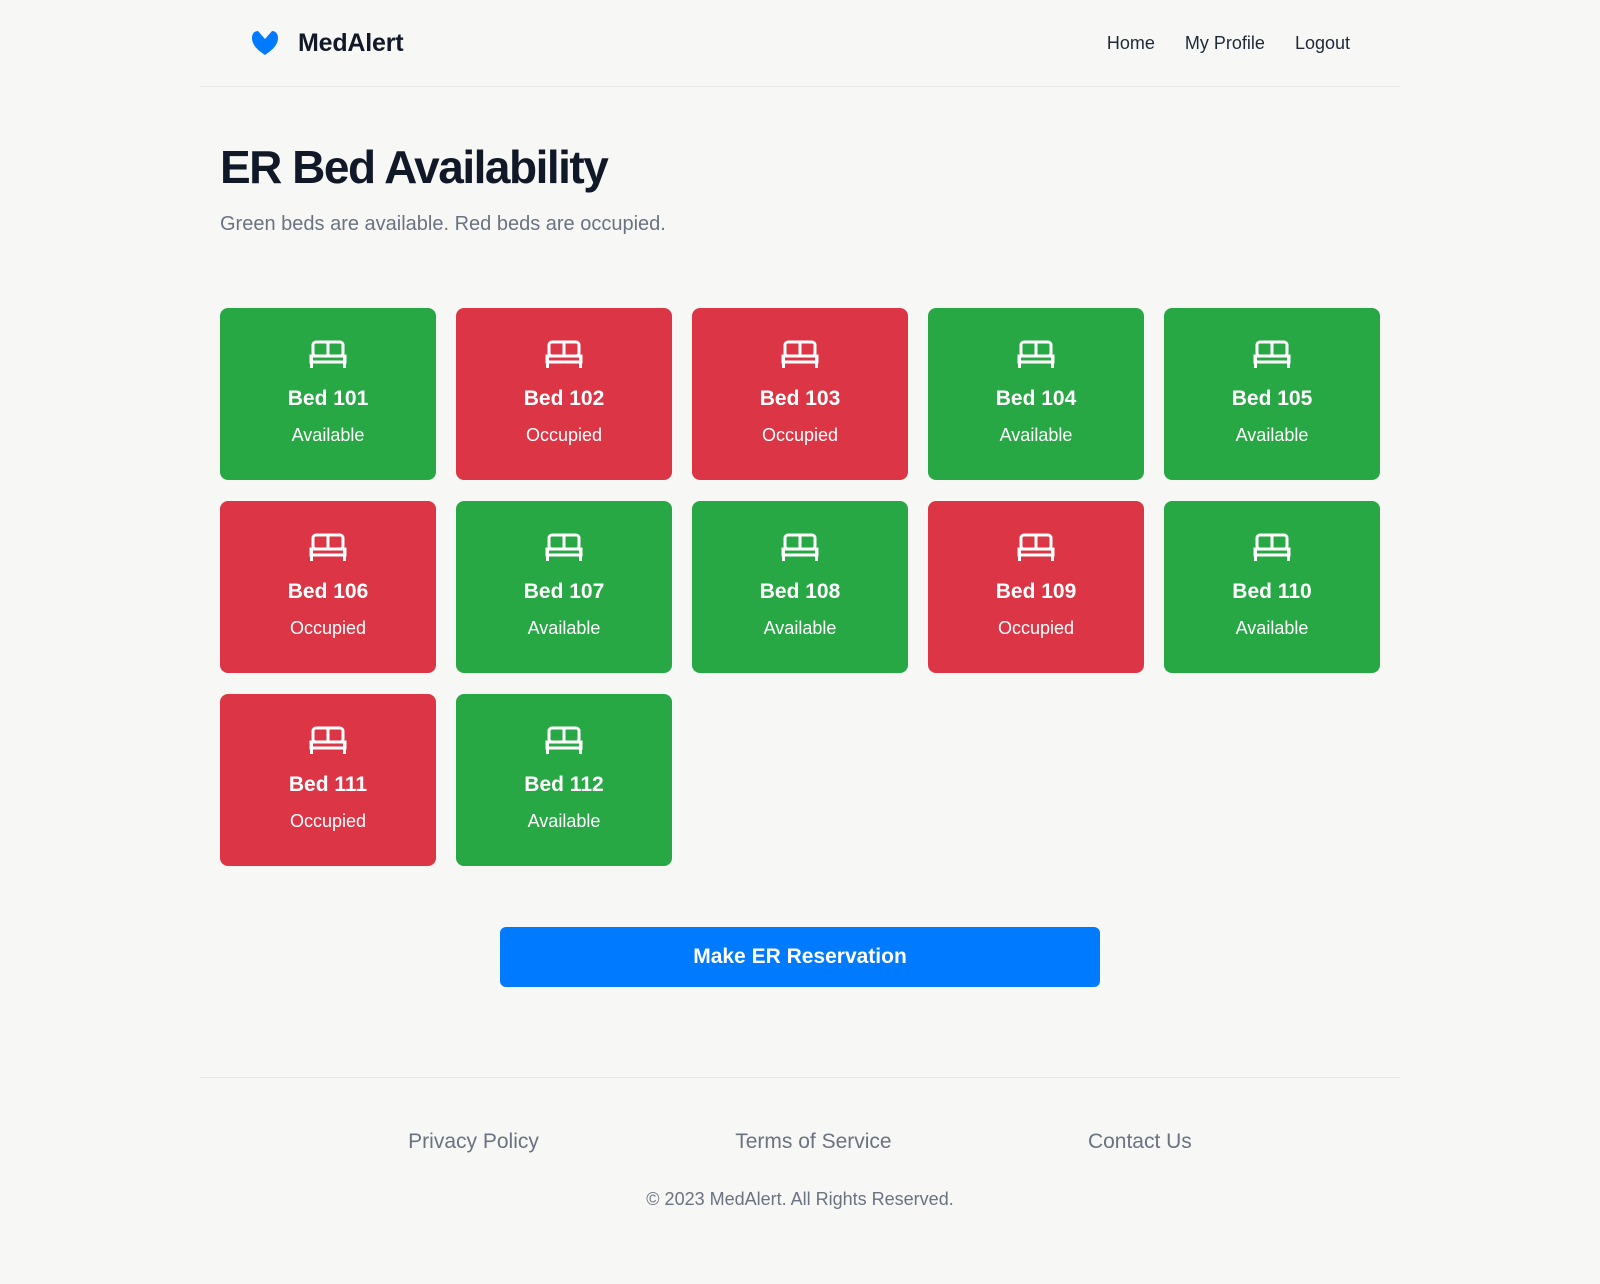 This screenshot has width=1600, height=1284. What do you see at coordinates (800, 398) in the screenshot?
I see `bed-name: Bed 103` at bounding box center [800, 398].